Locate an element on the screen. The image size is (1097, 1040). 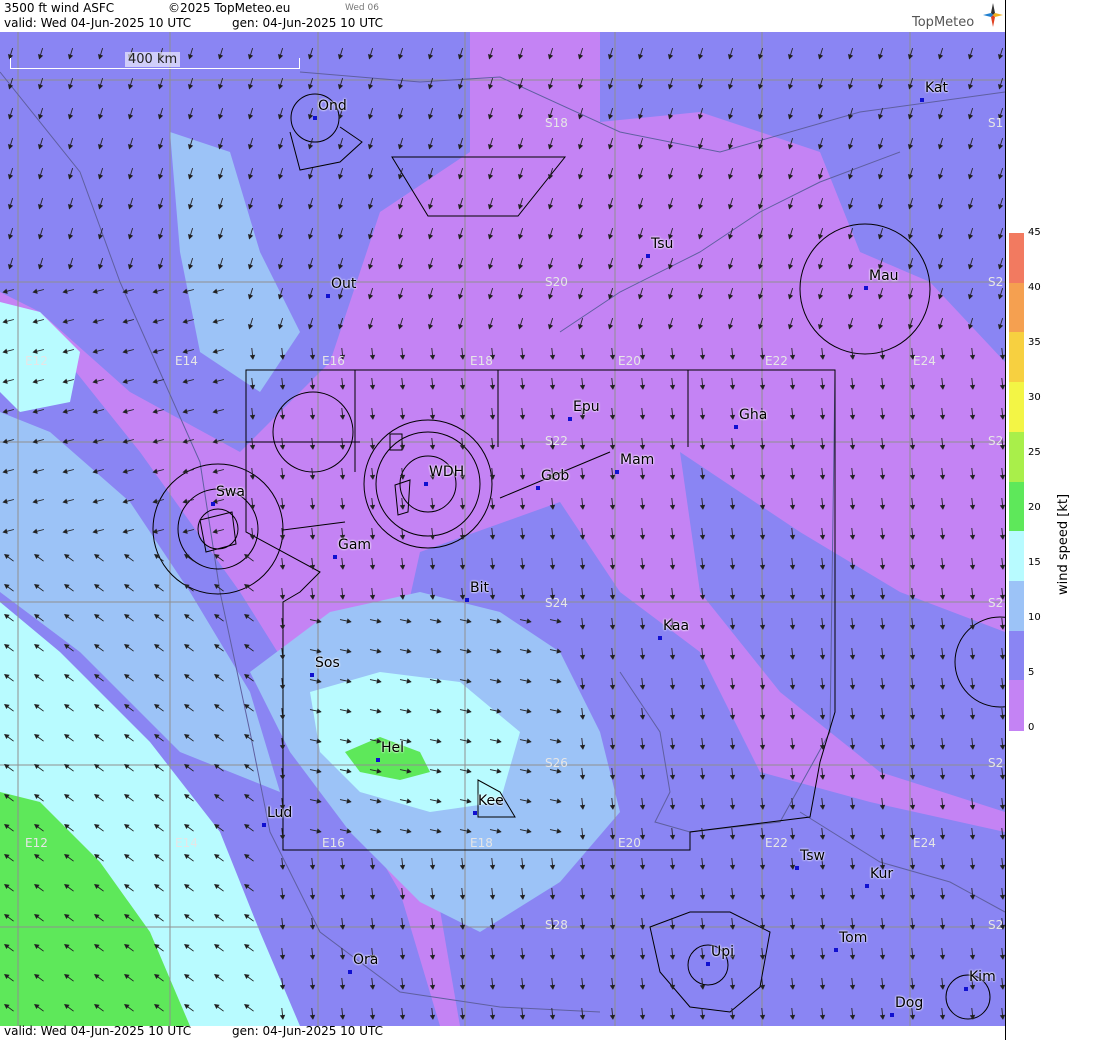
grid-label: S20 is located at coordinates (556, 282).